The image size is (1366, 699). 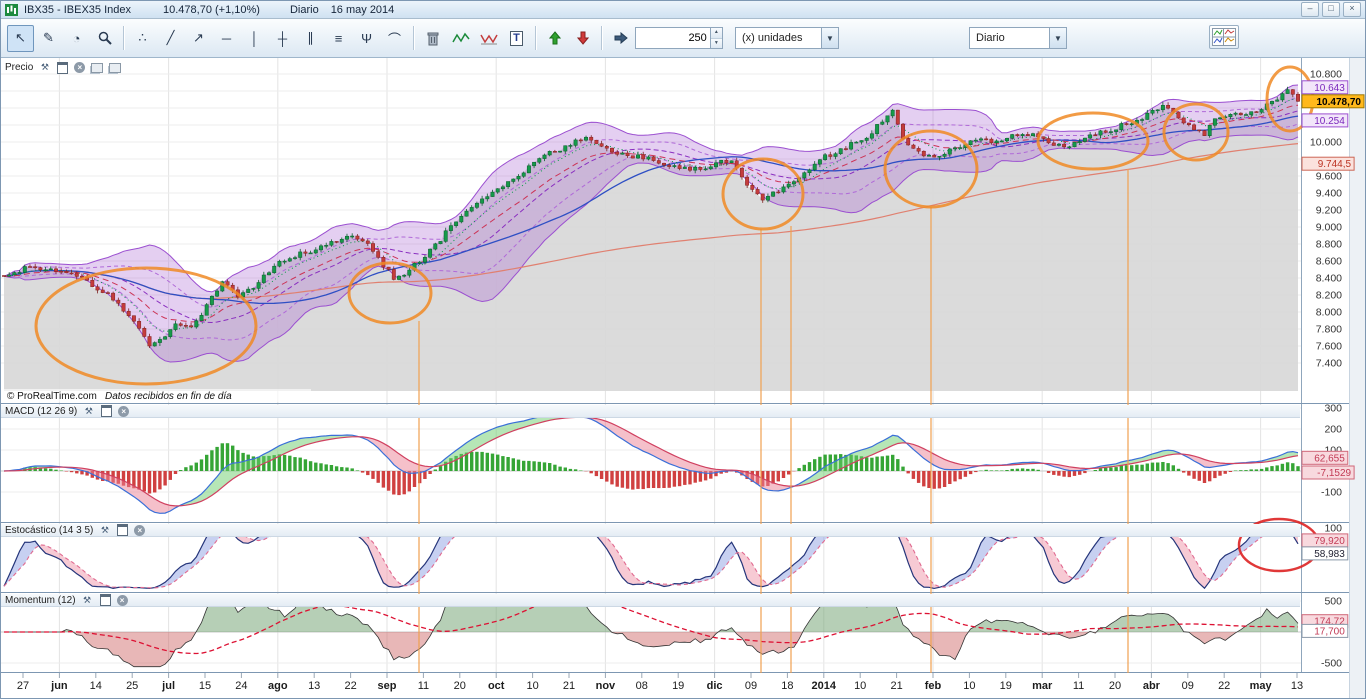 What do you see at coordinates (168, 686) in the screenshot?
I see `svg-text: jul` at bounding box center [168, 686].